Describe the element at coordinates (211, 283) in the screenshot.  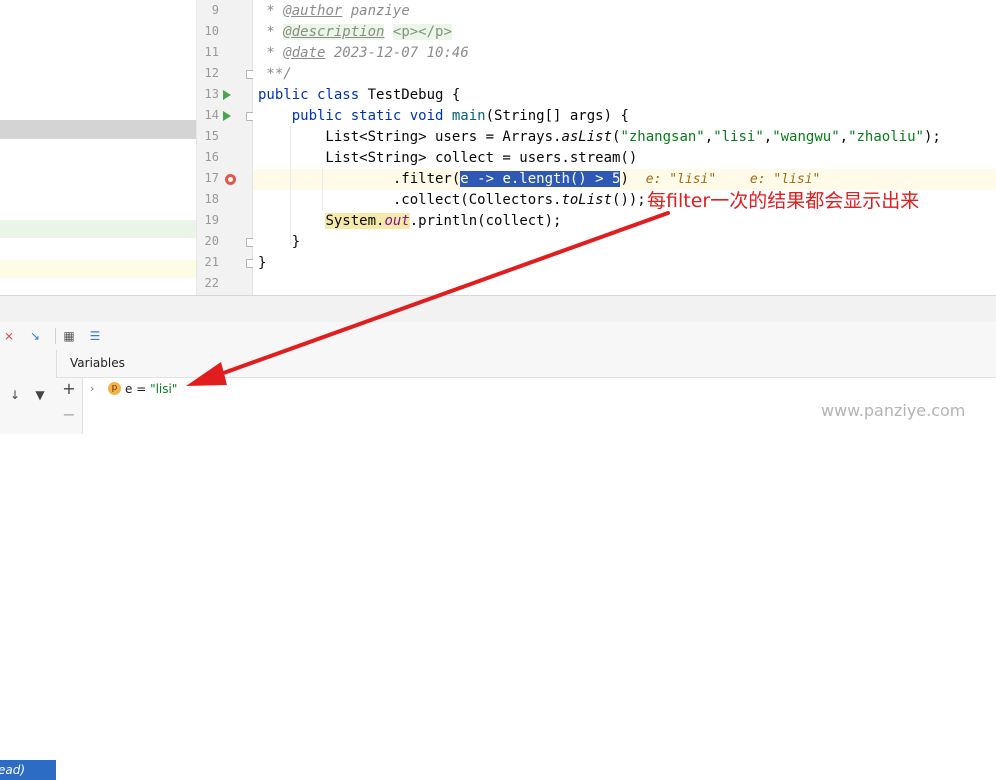
I see `line-number: 22` at that location.